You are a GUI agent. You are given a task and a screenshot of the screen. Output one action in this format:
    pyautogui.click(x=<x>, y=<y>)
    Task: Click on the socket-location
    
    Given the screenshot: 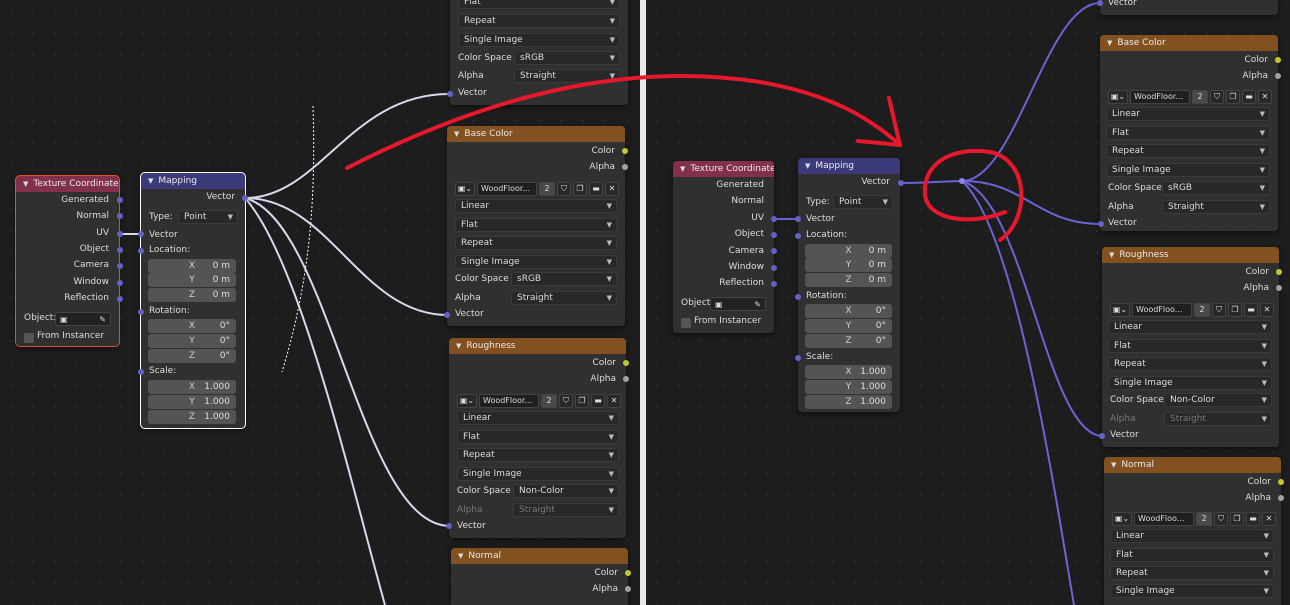 What is the action you would take?
    pyautogui.click(x=798, y=236)
    